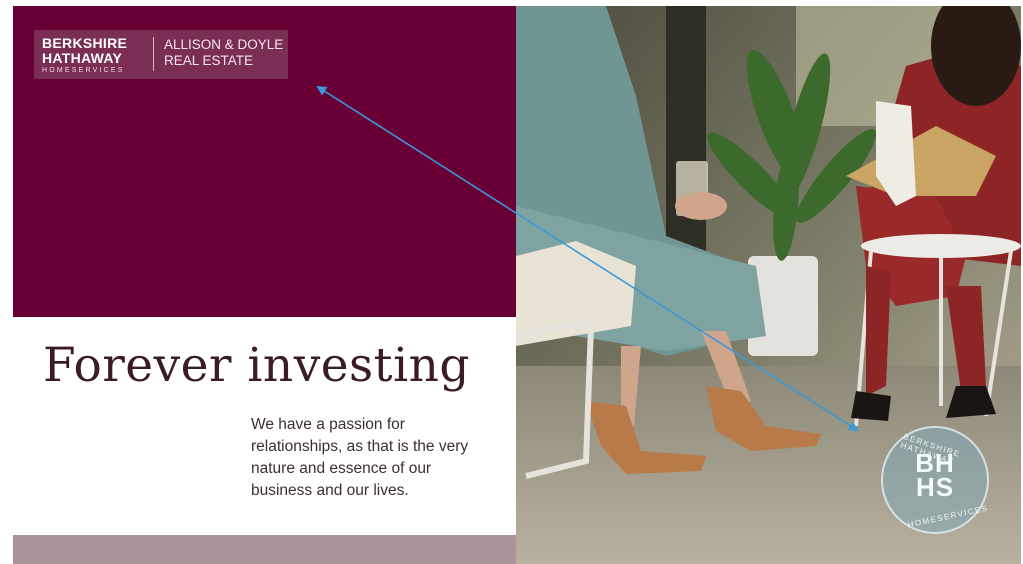  What do you see at coordinates (209, 60) in the screenshot?
I see `logo-office-line2: REAL ESTATE` at bounding box center [209, 60].